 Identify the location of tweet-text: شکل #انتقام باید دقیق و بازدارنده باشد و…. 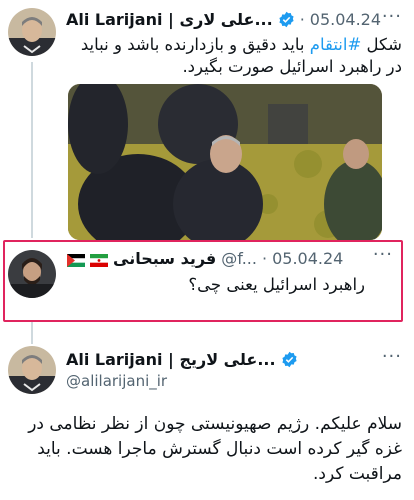
(234, 56).